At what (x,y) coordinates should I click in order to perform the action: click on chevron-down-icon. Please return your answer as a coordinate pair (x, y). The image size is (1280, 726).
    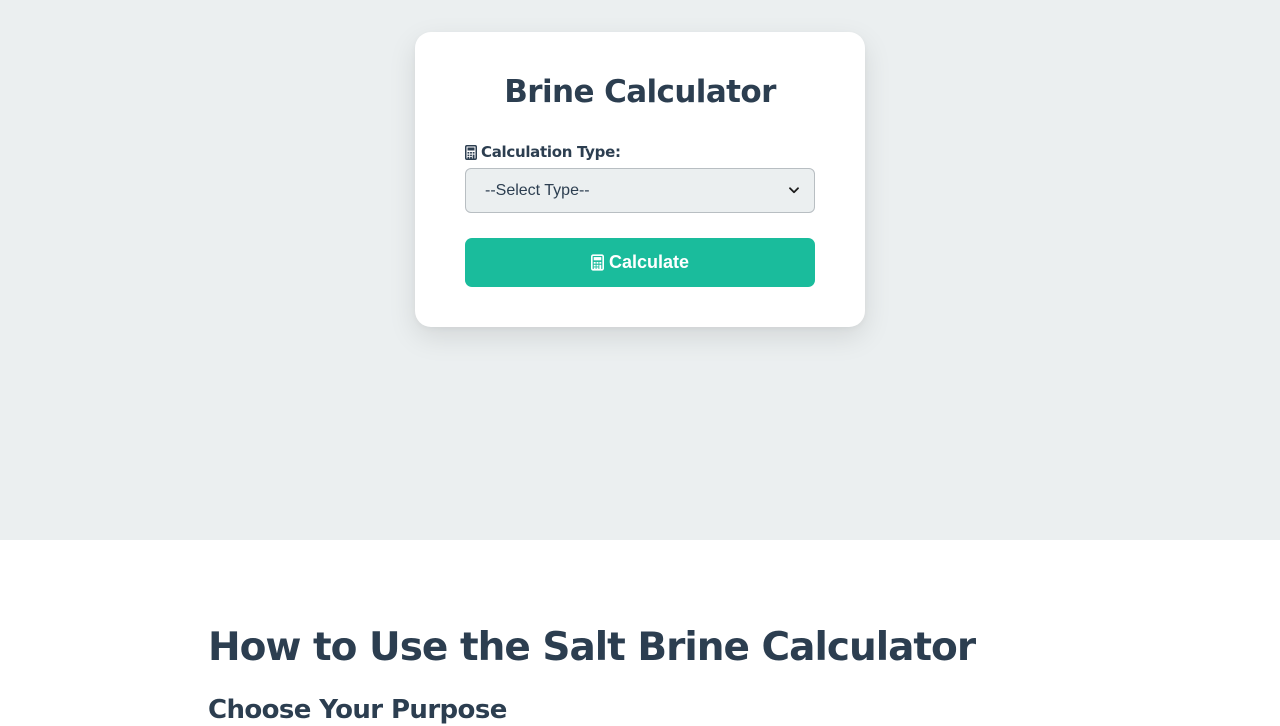
    Looking at the image, I should click on (794, 191).